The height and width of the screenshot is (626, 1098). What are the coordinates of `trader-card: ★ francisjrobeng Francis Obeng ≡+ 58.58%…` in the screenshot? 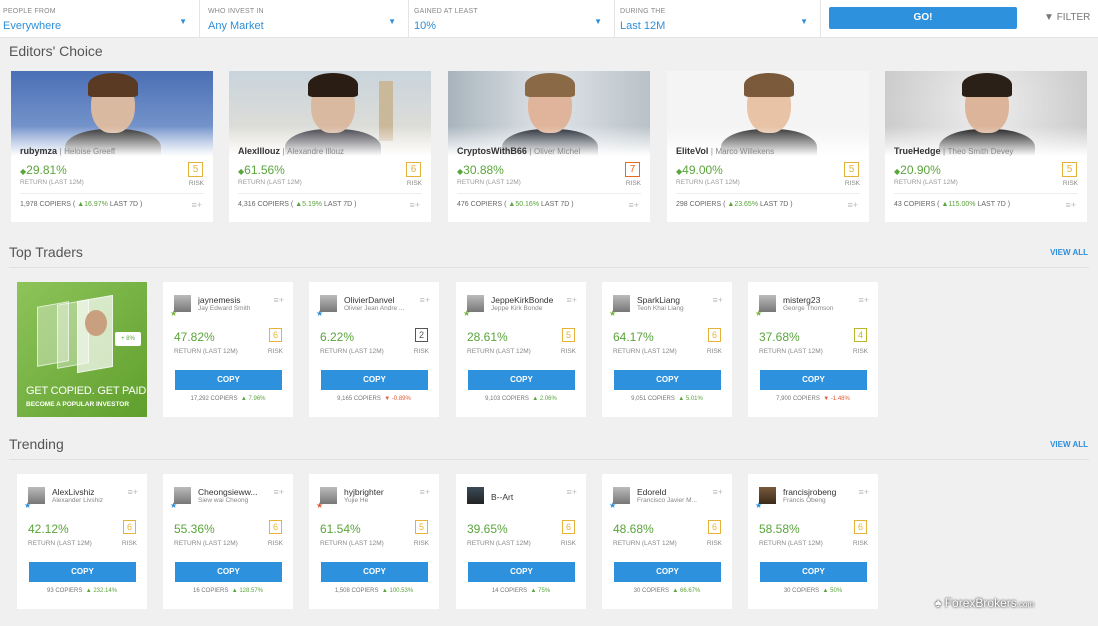 It's located at (813, 541).